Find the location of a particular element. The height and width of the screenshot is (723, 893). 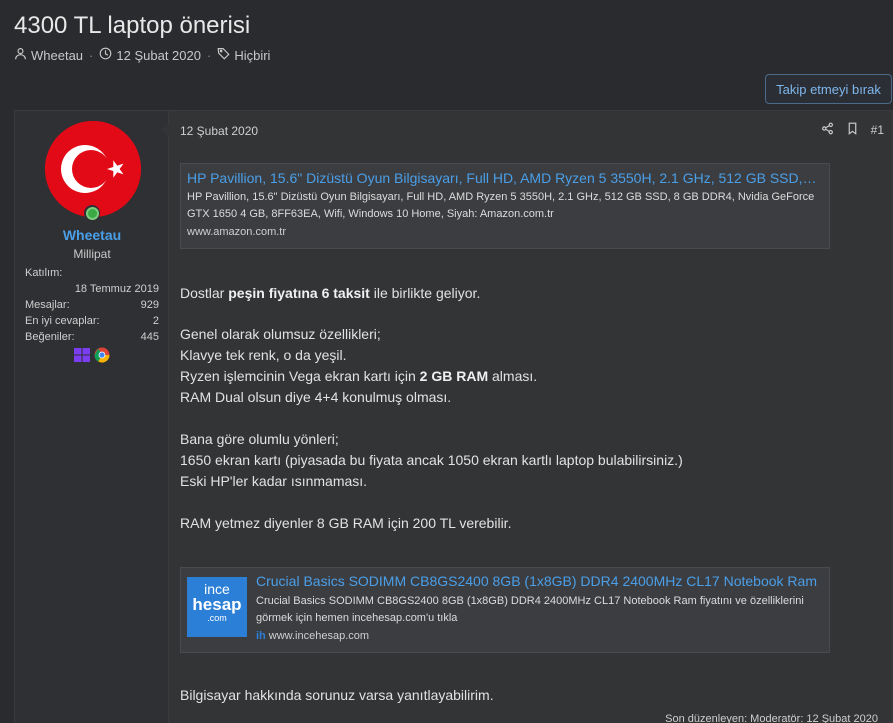

post-actions: #1 is located at coordinates (852, 130).